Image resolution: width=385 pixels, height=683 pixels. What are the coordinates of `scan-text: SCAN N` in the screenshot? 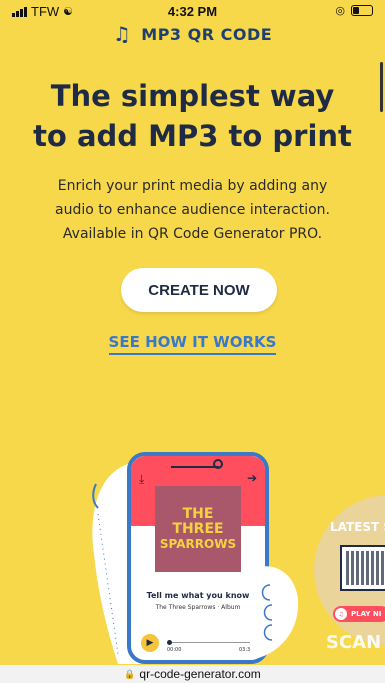 It's located at (355, 642).